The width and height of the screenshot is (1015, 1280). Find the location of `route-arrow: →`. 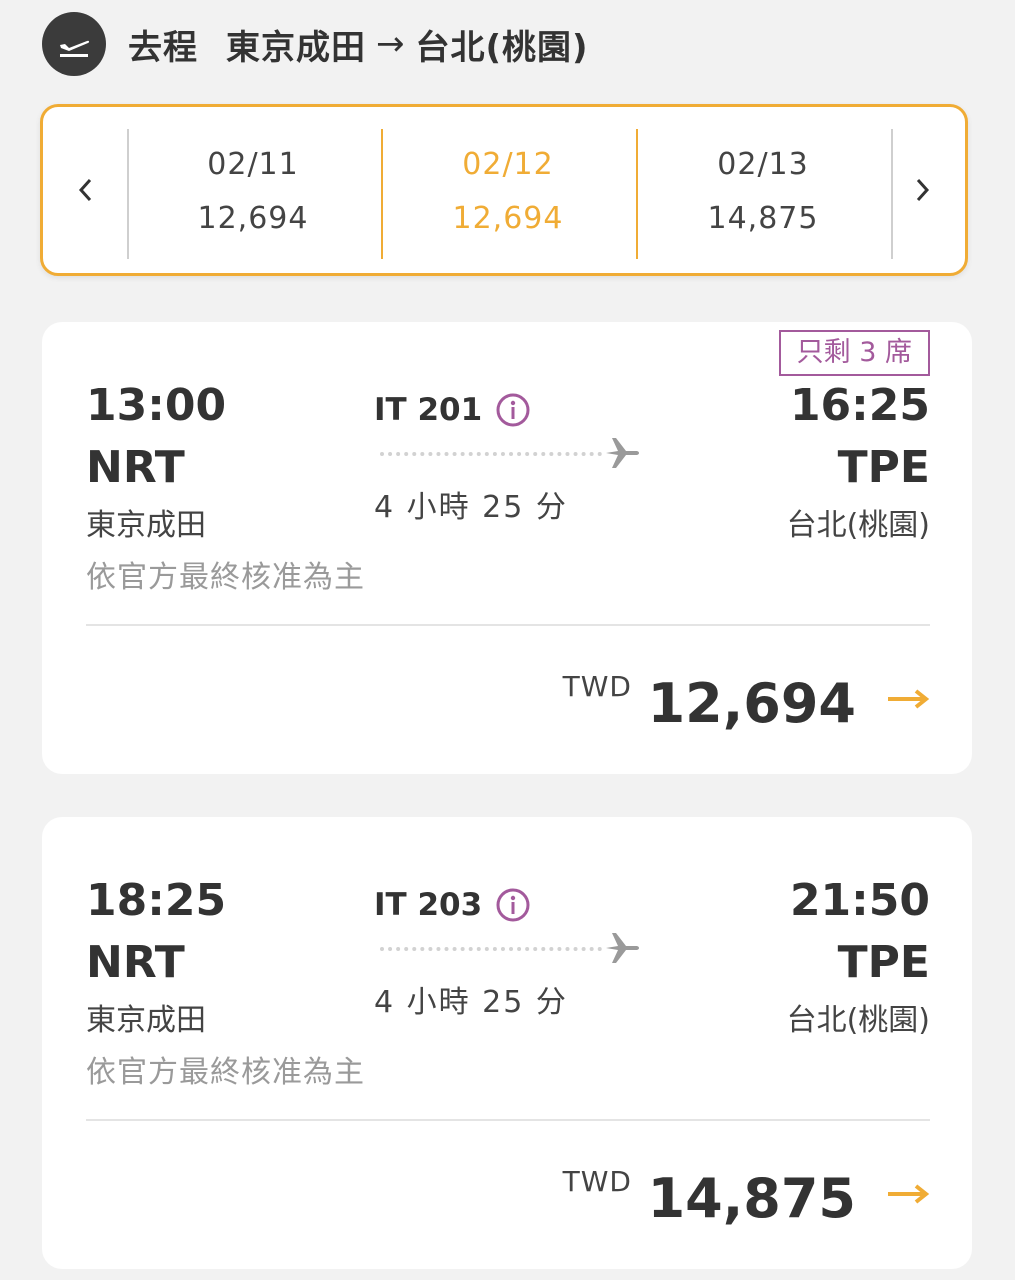

route-arrow: → is located at coordinates (391, 44).